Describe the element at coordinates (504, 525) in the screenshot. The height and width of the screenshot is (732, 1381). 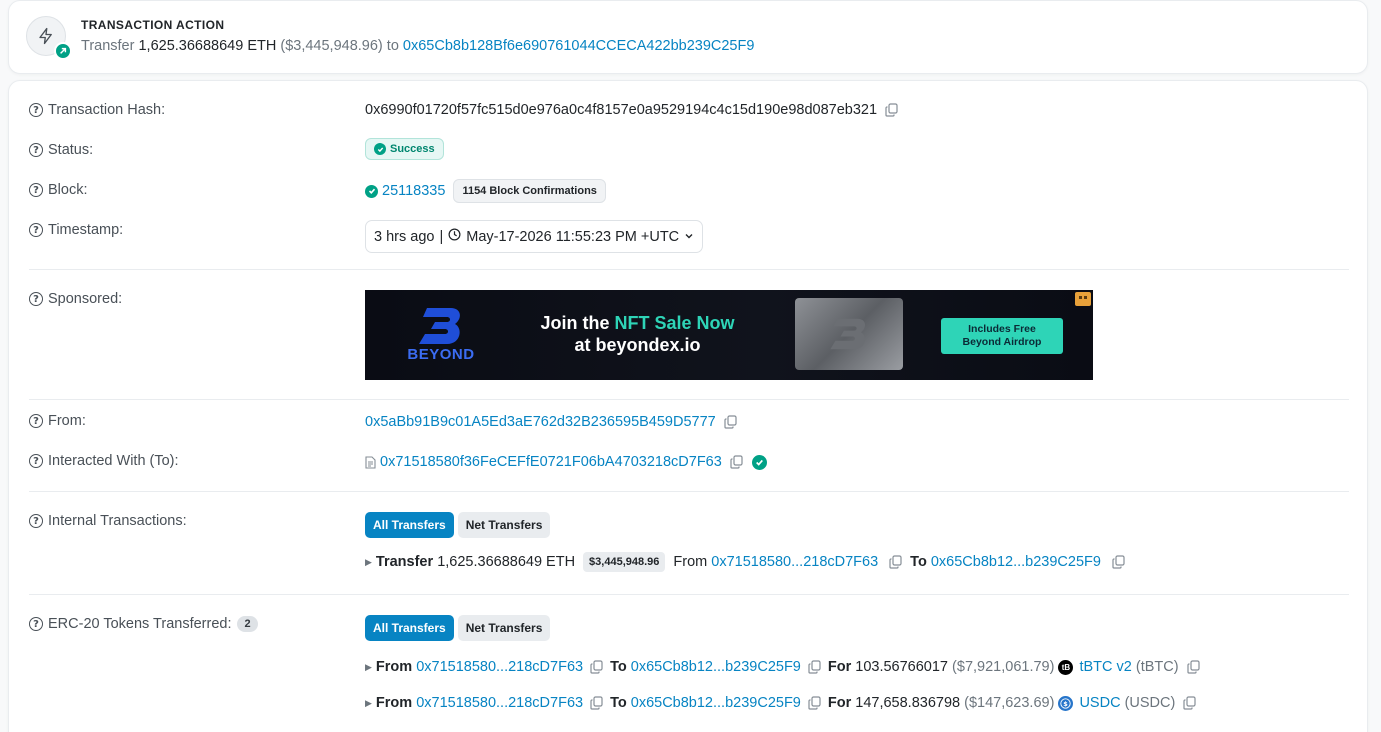
I see `internal-net-transfers-button: Net Transfers` at that location.